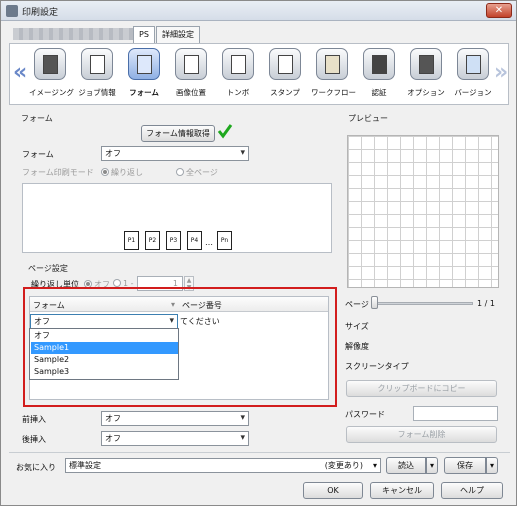 The height and width of the screenshot is (506, 517). What do you see at coordinates (38, 154) in the screenshot?
I see `form-label: フォーム` at bounding box center [38, 154].